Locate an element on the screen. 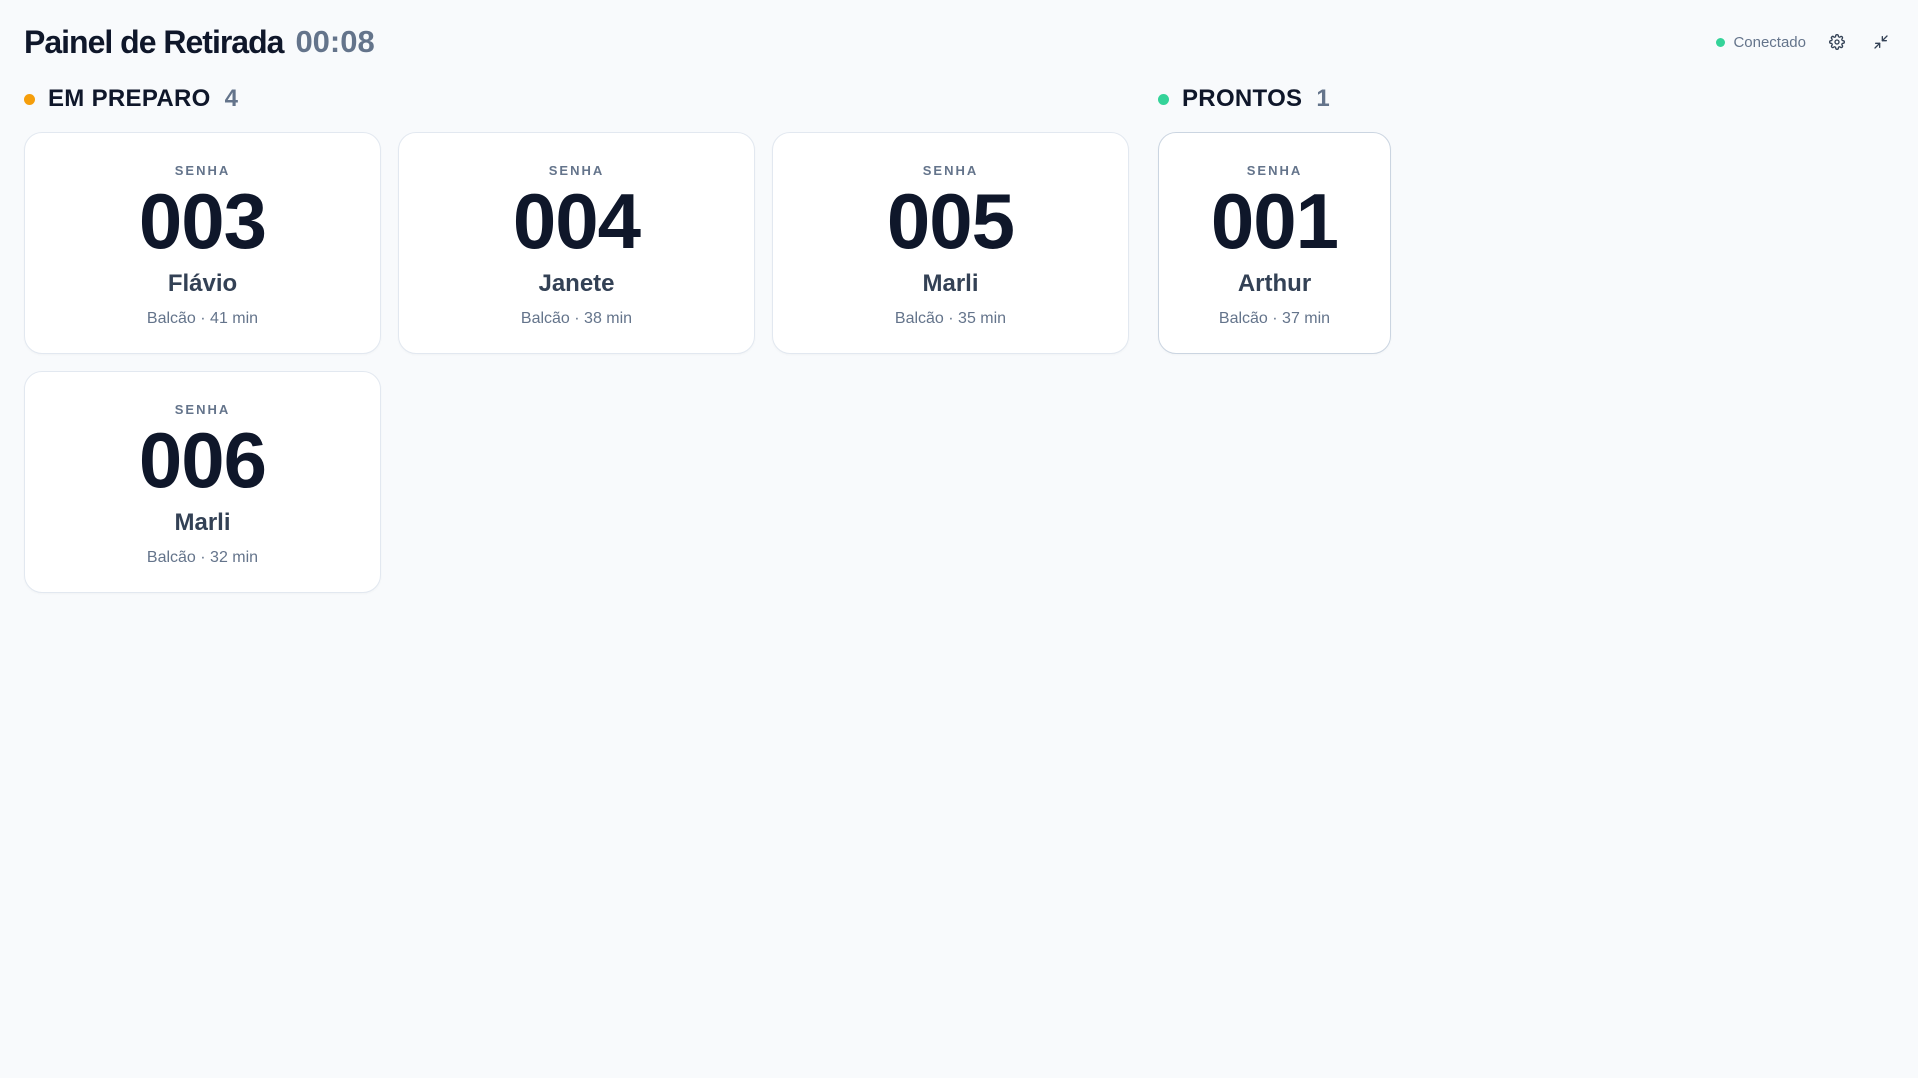 Image resolution: width=1918 pixels, height=1078 pixels. column-prontos: PRONTOS 1 SENHA 001 Arthur Balcão · 37 min is located at coordinates (1526, 219).